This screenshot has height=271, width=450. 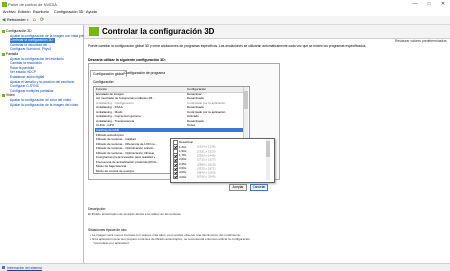 I want to click on ok-button: Aceptar, so click(x=238, y=187).